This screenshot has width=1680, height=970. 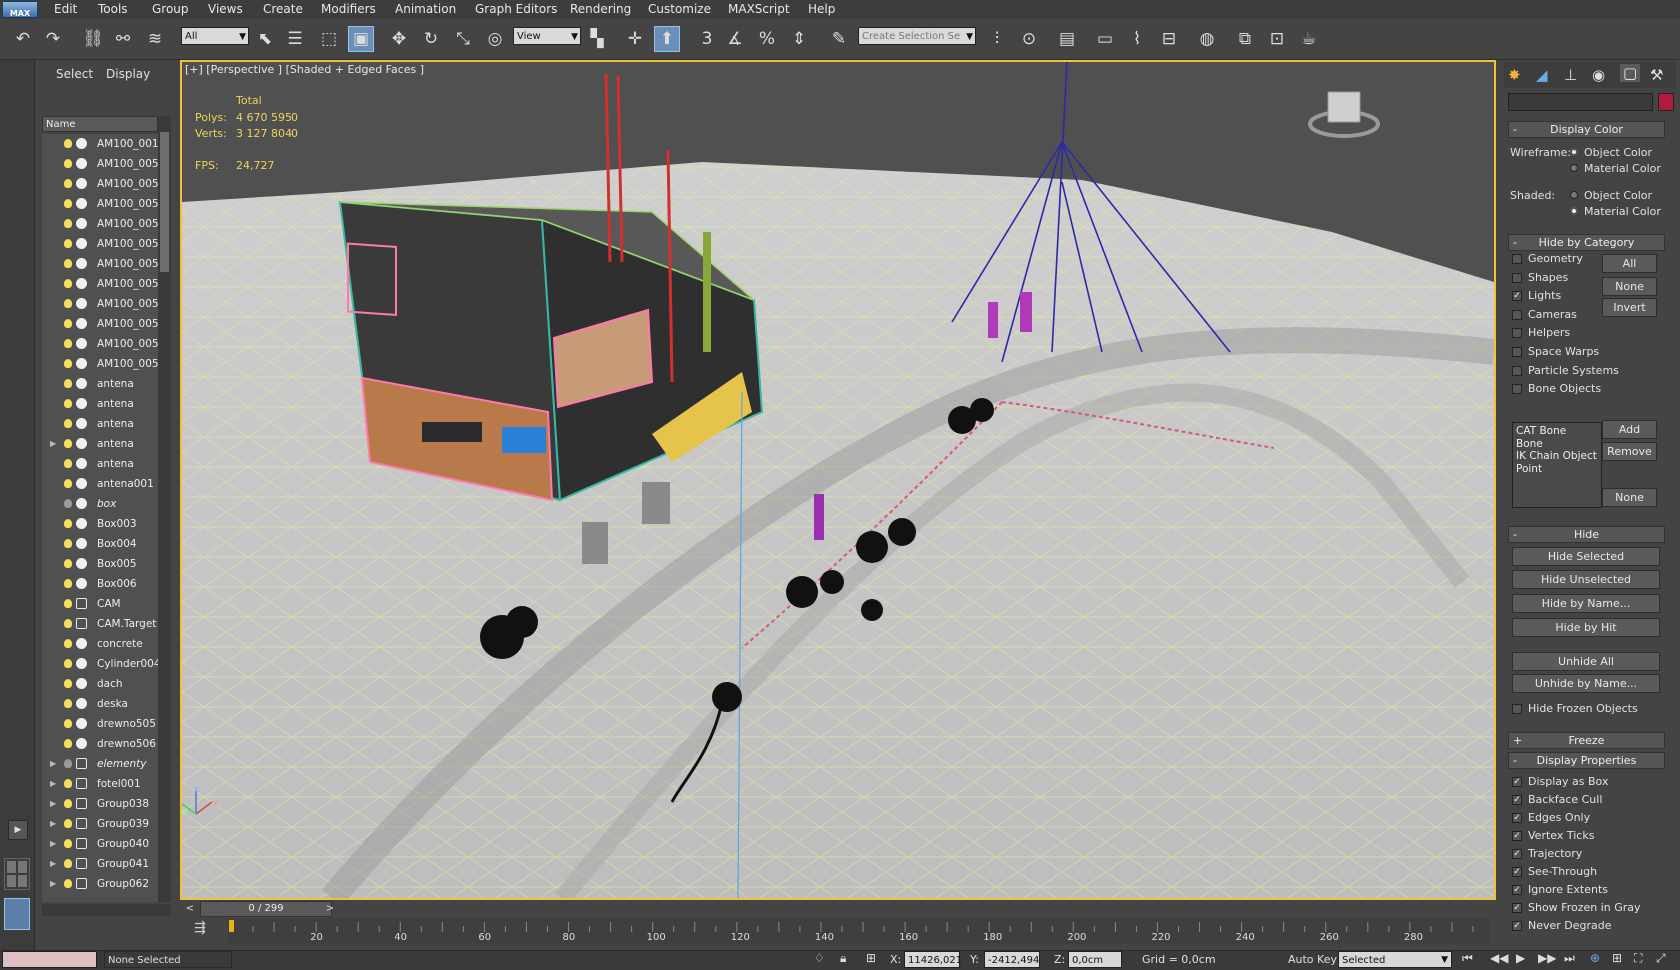 I want to click on explorer-row: Cylinder004, so click(x=100, y=664).